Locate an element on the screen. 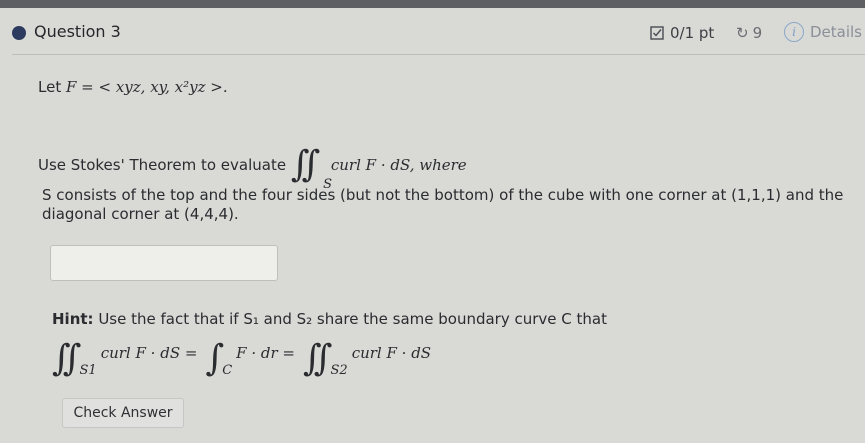 This screenshot has width=865, height=443. field-definition: Let F = < xyz, xy, x²yz >. is located at coordinates (133, 87).